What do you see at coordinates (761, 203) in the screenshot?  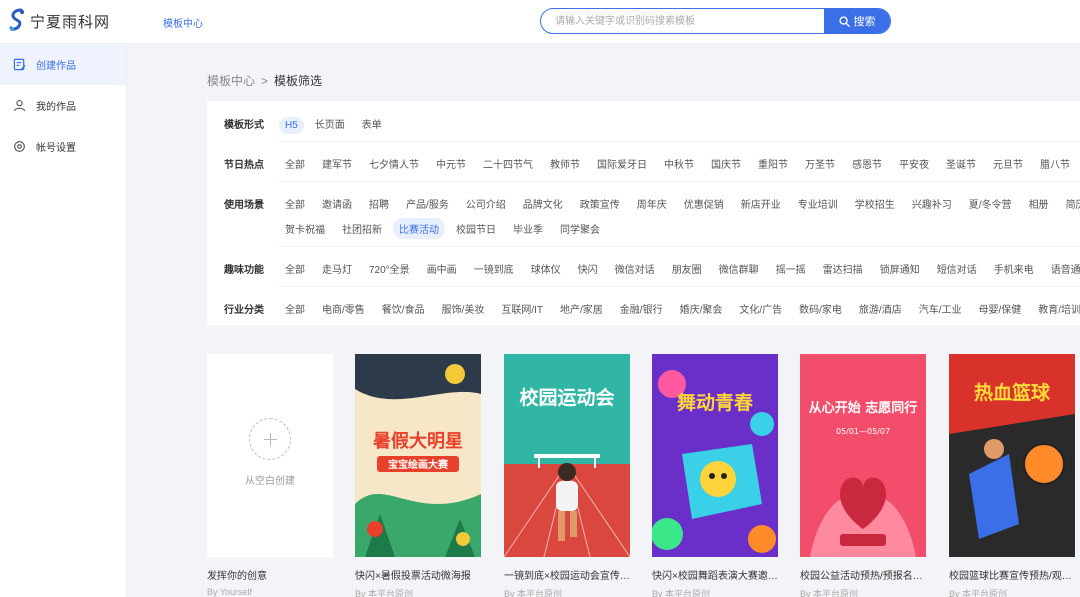 I see `filter-option: 新店开业` at bounding box center [761, 203].